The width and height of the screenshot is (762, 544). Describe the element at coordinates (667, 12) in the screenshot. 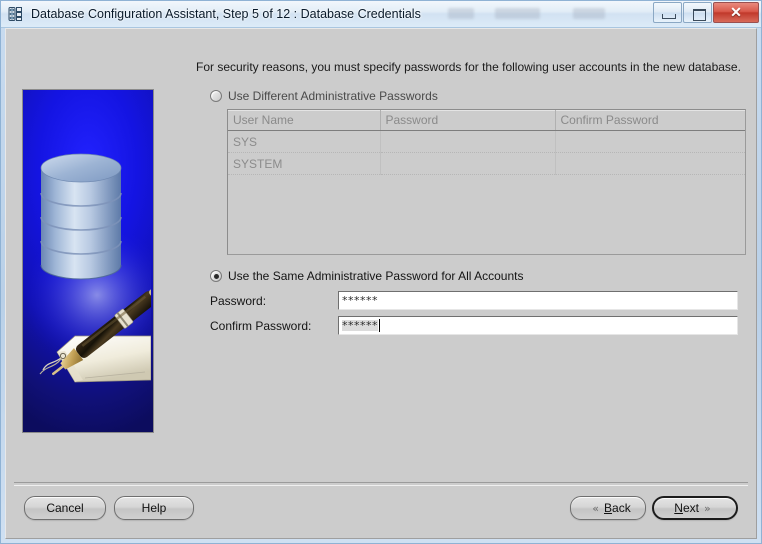

I see `minimize-button` at that location.